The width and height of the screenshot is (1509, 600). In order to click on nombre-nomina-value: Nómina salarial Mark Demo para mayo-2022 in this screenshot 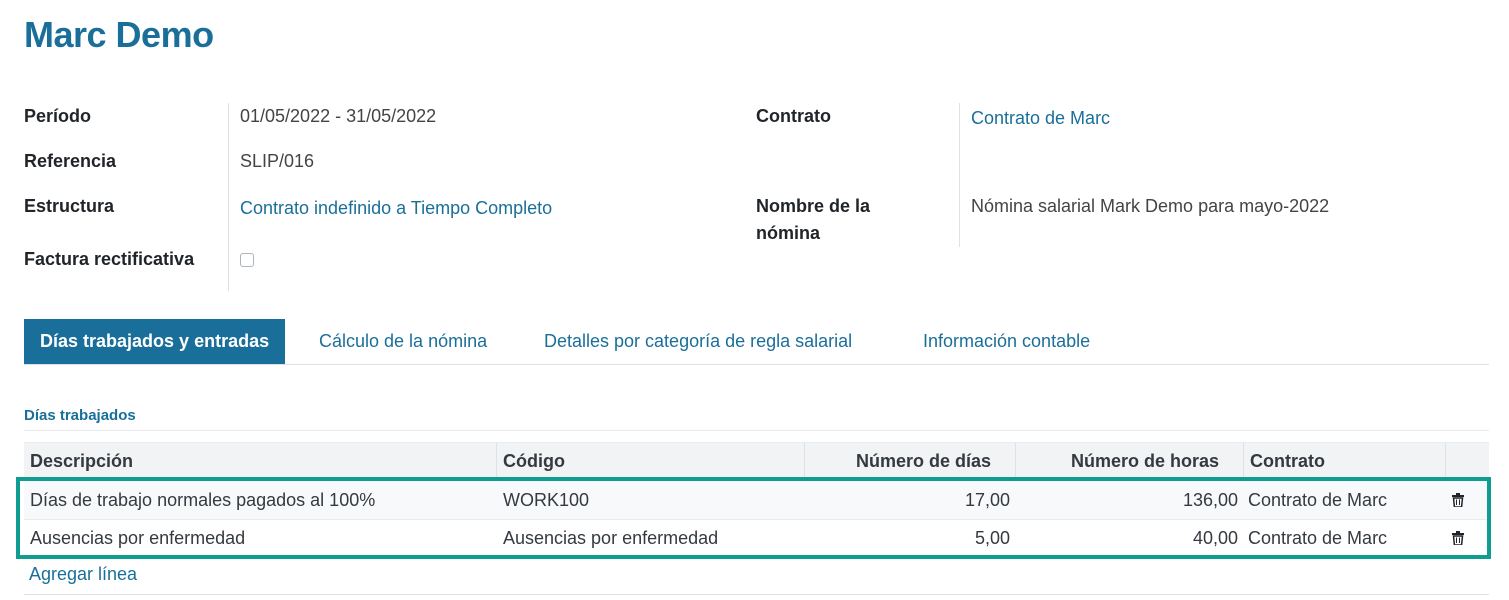, I will do `click(1150, 206)`.